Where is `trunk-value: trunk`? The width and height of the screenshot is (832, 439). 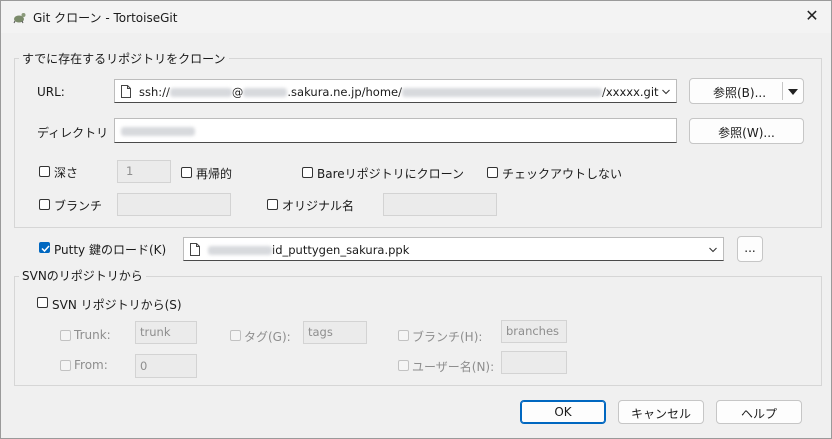
trunk-value: trunk is located at coordinates (155, 332).